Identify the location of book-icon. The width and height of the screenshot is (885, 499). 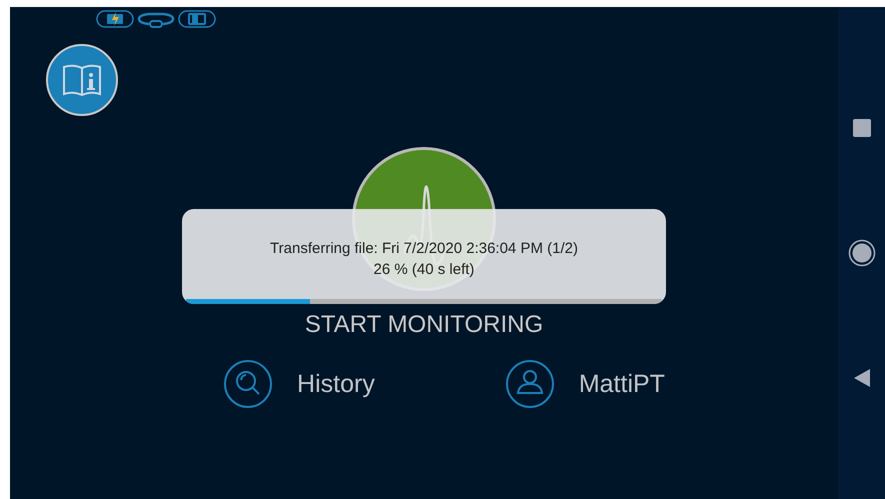
(197, 19).